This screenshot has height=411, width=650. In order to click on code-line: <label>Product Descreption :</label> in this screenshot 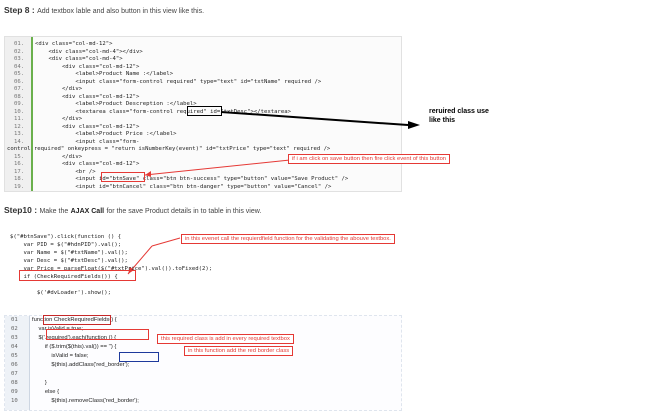, I will do `click(116, 104)`.